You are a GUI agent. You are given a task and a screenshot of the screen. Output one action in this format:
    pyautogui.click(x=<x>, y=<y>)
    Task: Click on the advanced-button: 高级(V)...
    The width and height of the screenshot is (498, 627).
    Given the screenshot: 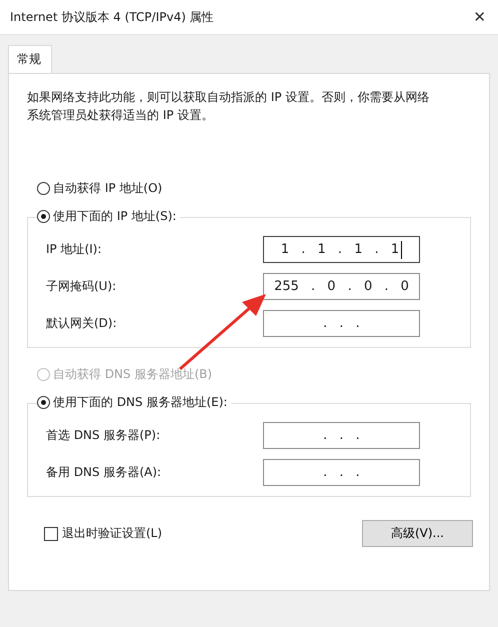 What is the action you would take?
    pyautogui.click(x=417, y=533)
    